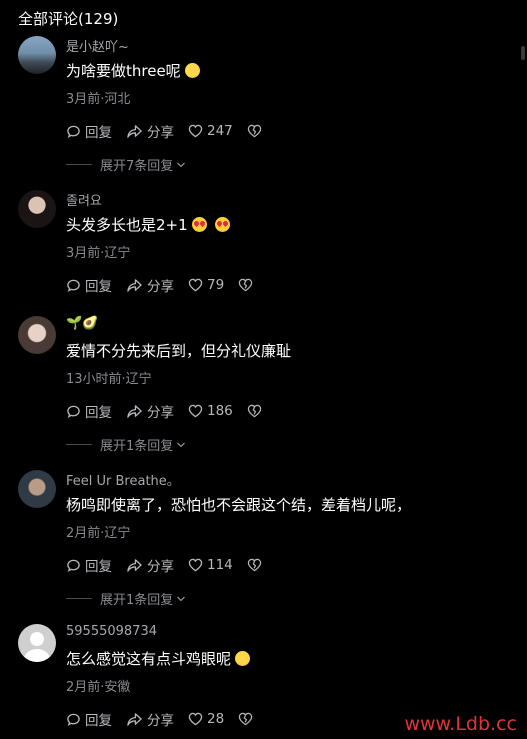  Describe the element at coordinates (460, 724) in the screenshot. I see `watermark: www.Ldb.cc` at that location.